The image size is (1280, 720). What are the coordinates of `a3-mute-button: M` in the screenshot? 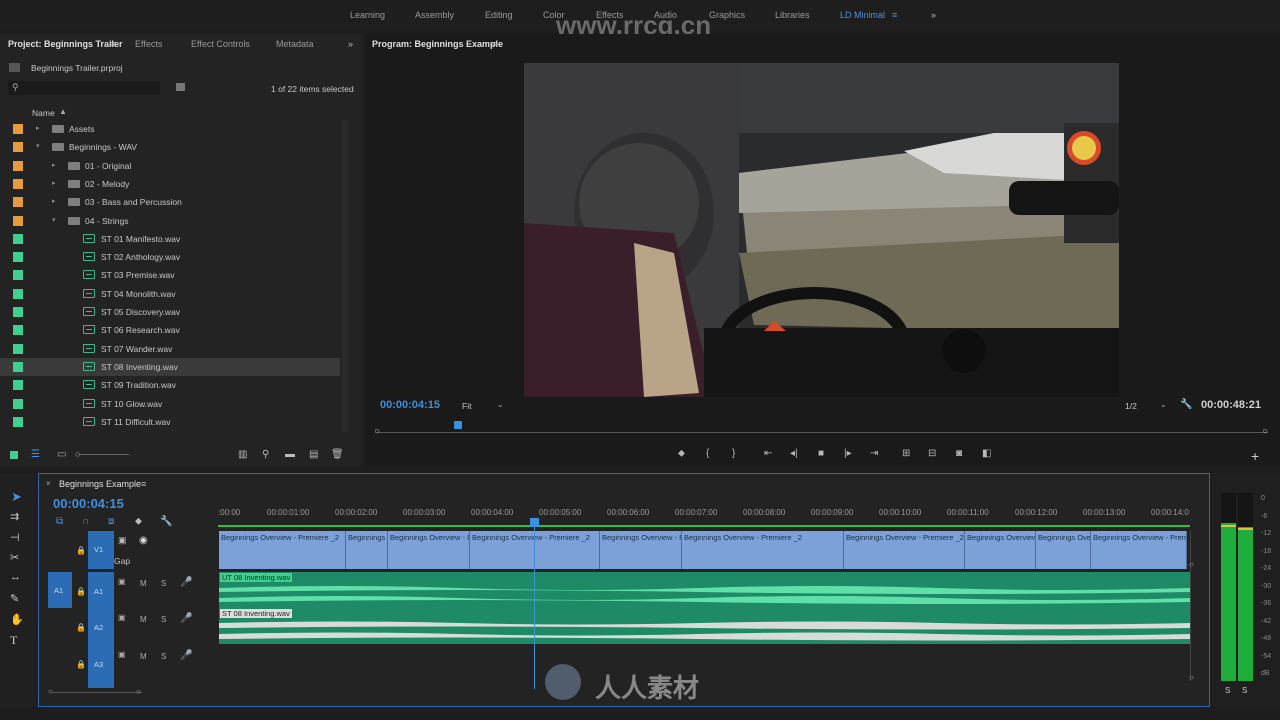 It's located at (143, 656).